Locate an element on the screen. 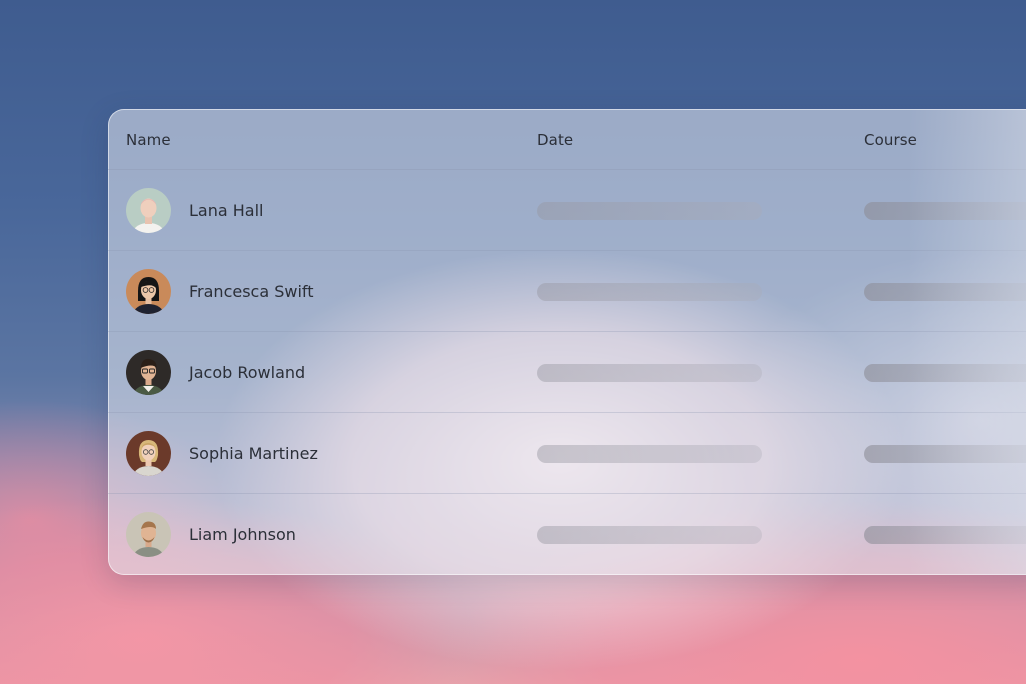  student-name: Sophia Martinez is located at coordinates (253, 453).